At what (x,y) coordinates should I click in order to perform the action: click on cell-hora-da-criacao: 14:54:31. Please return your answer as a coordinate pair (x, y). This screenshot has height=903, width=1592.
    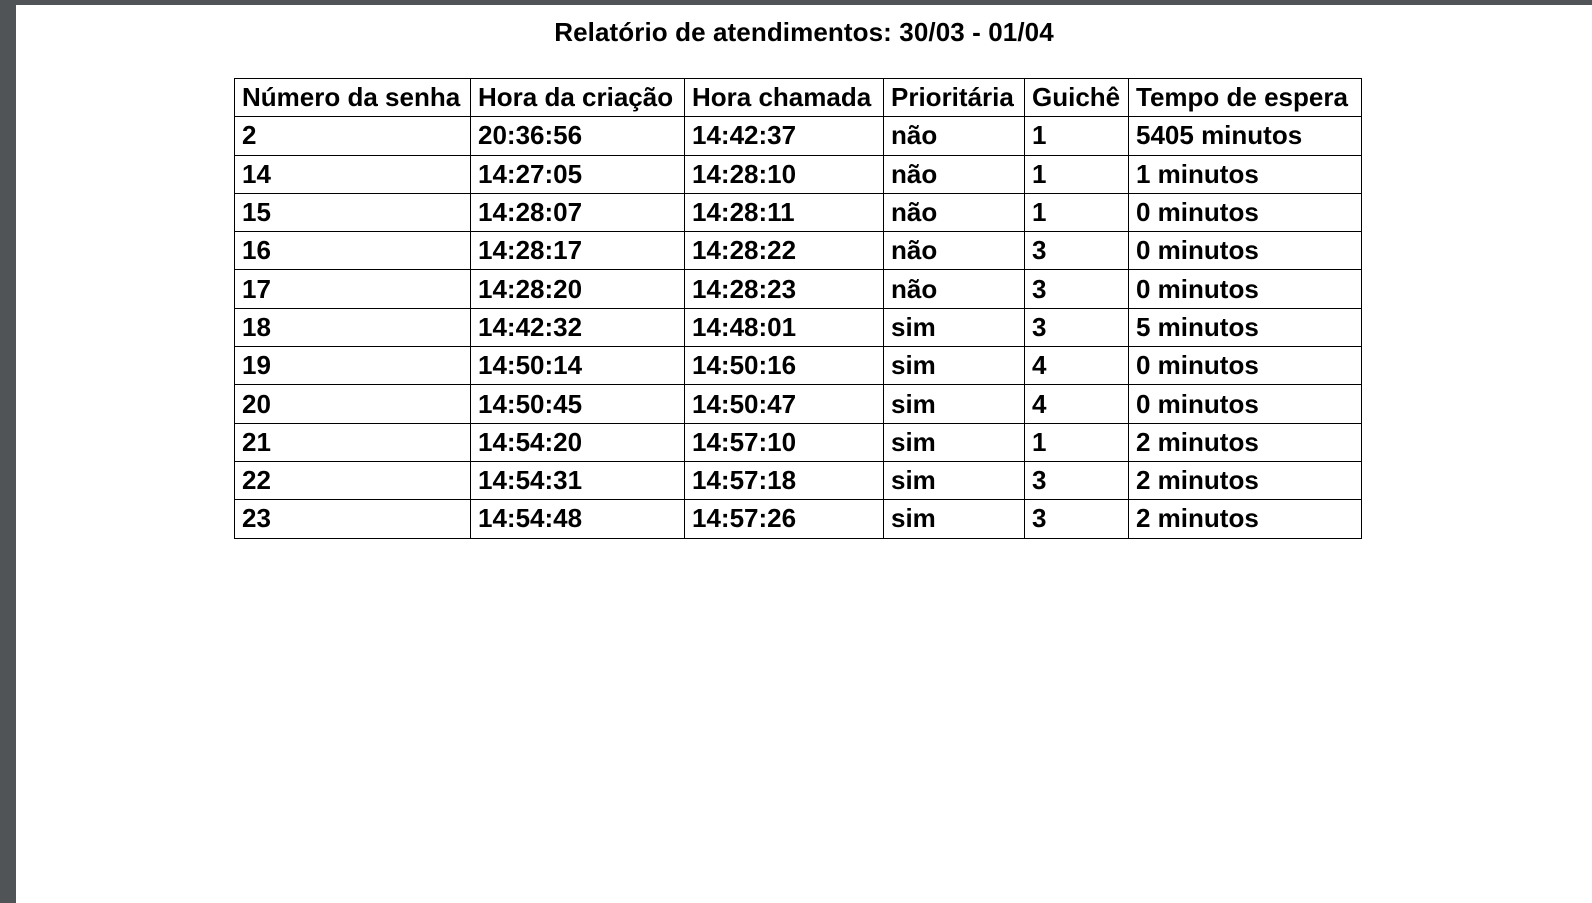
    Looking at the image, I should click on (577, 480).